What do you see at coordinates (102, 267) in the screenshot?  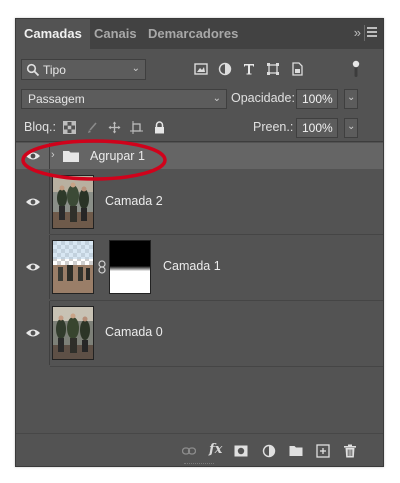 I see `chain-link-icon` at bounding box center [102, 267].